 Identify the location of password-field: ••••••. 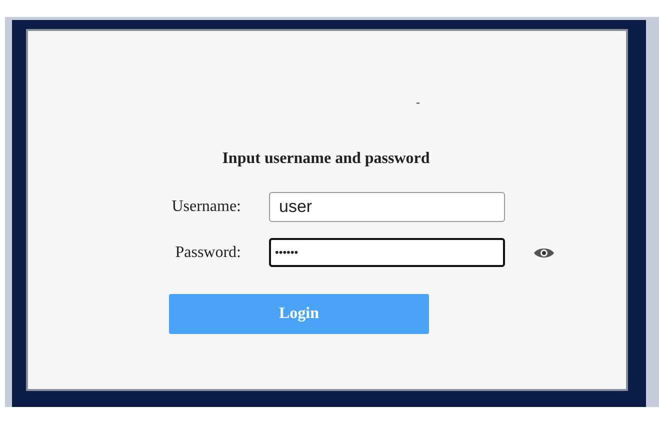
(387, 252).